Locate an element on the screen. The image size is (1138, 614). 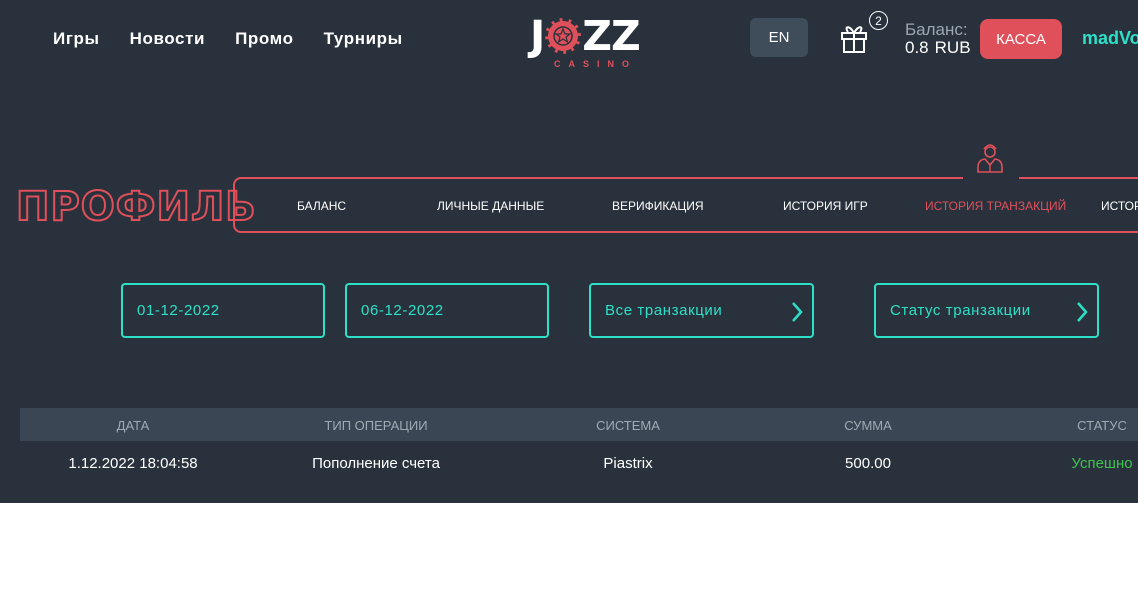
cell-status: Успешно is located at coordinates (1102, 463).